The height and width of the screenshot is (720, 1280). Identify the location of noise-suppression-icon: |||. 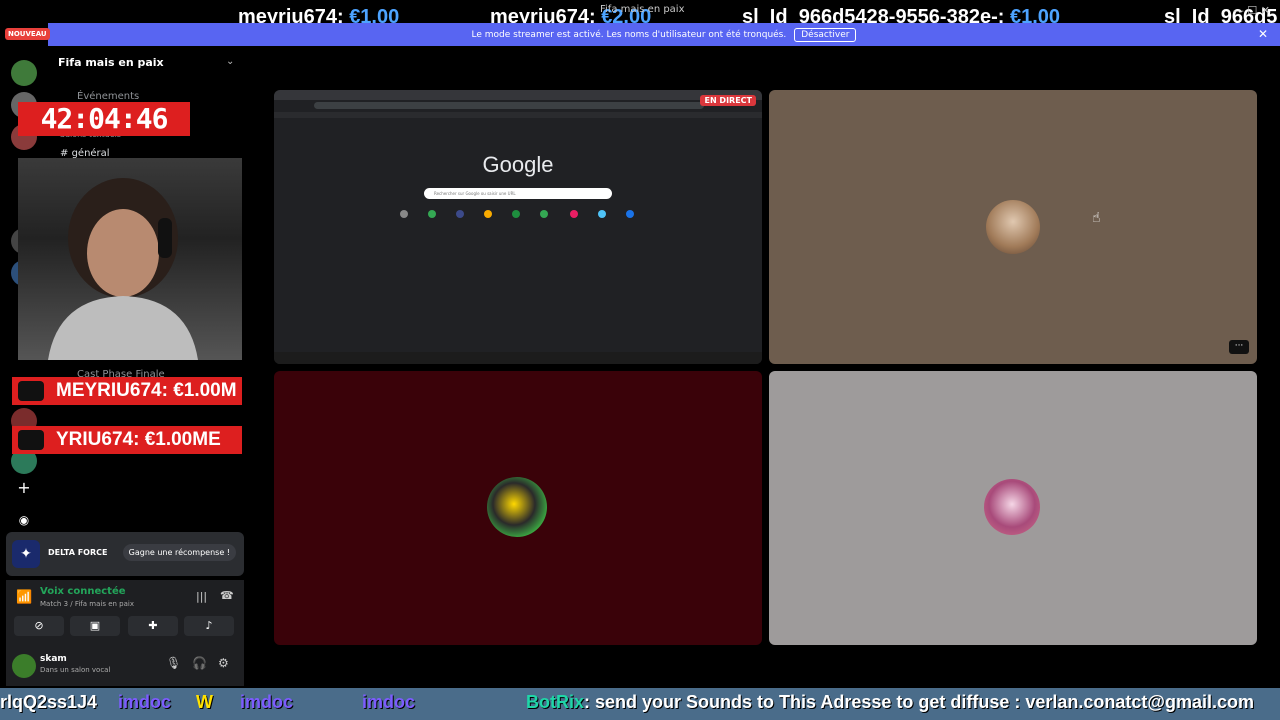
(201, 596).